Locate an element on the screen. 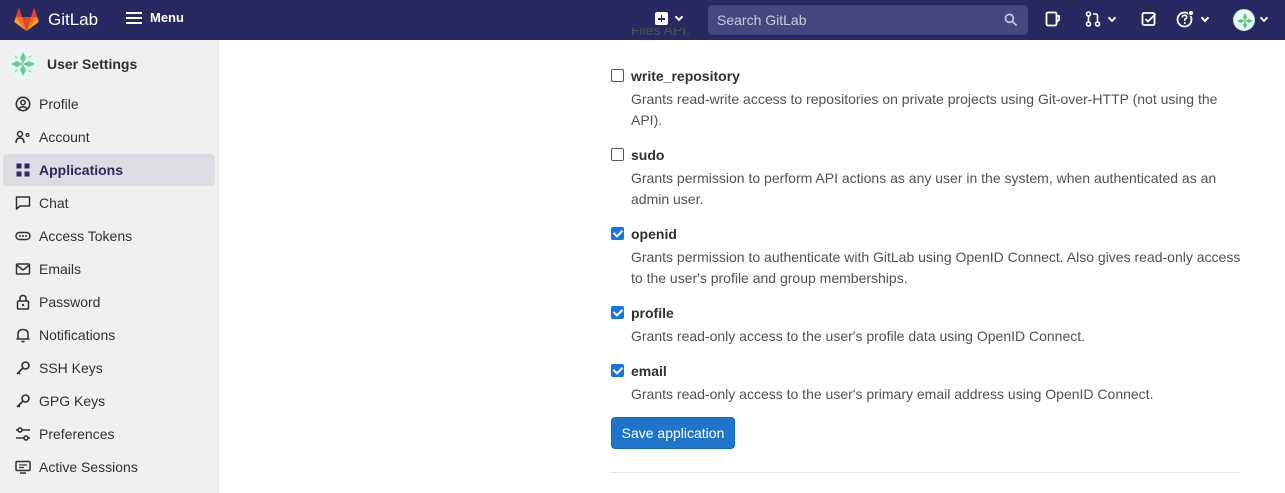 The image size is (1285, 493). sidebar-item-active-sessions: Active Sessions is located at coordinates (109, 467).